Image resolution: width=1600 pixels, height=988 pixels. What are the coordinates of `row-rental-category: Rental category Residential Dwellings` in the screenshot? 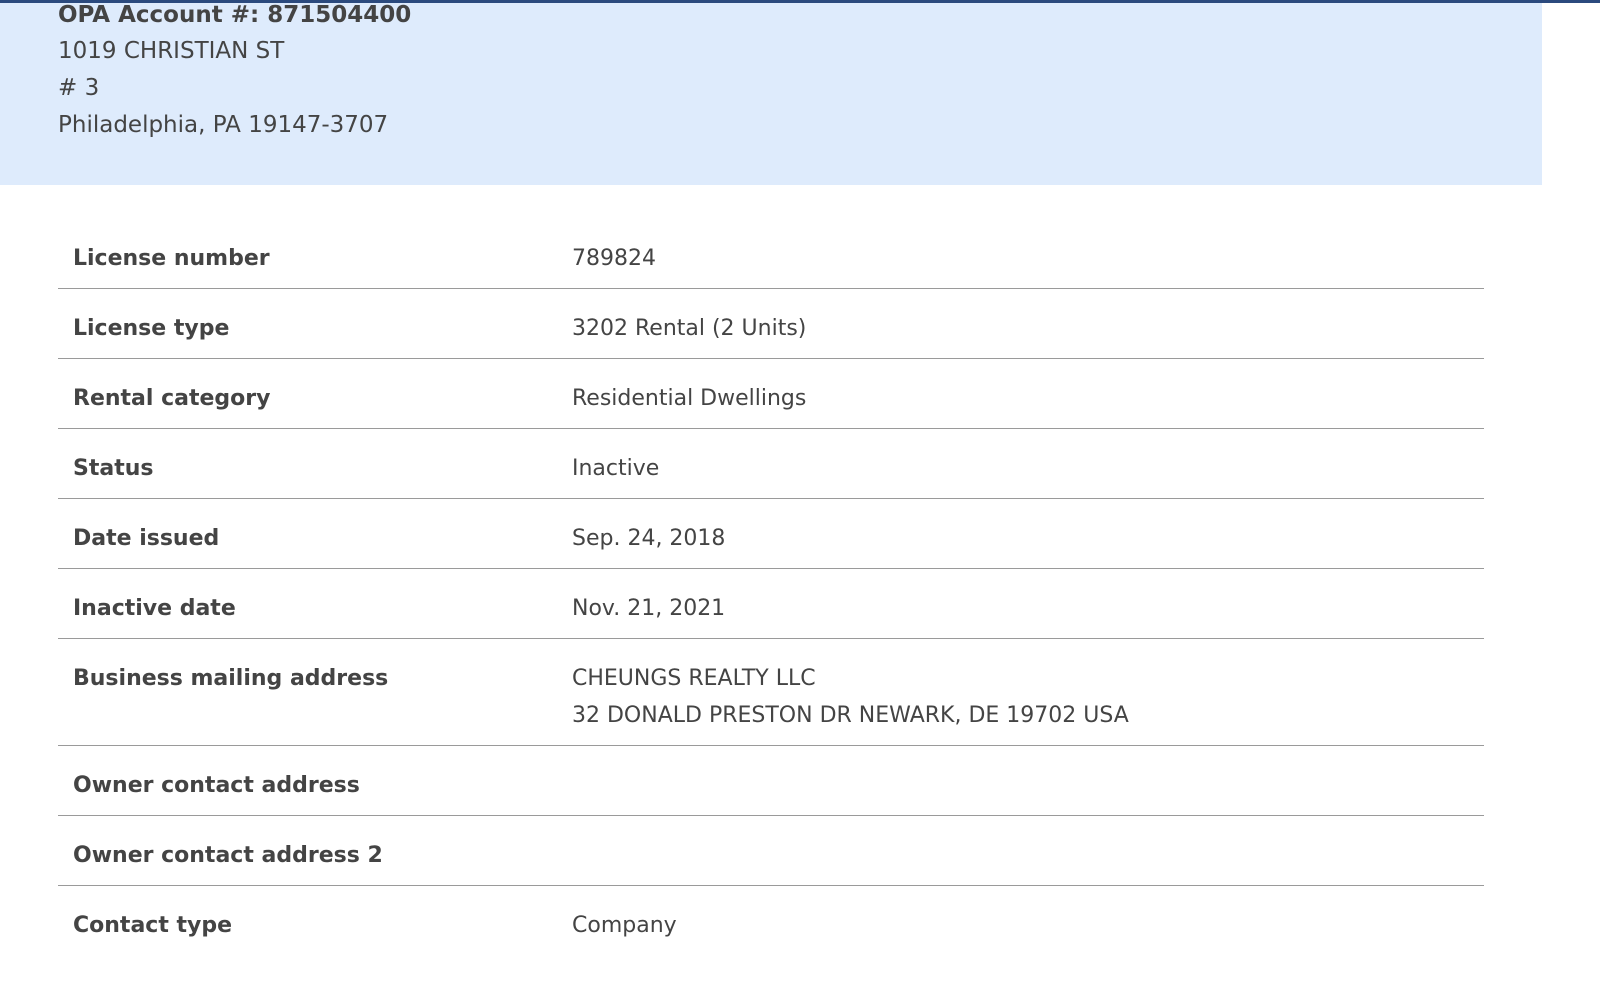 It's located at (771, 394).